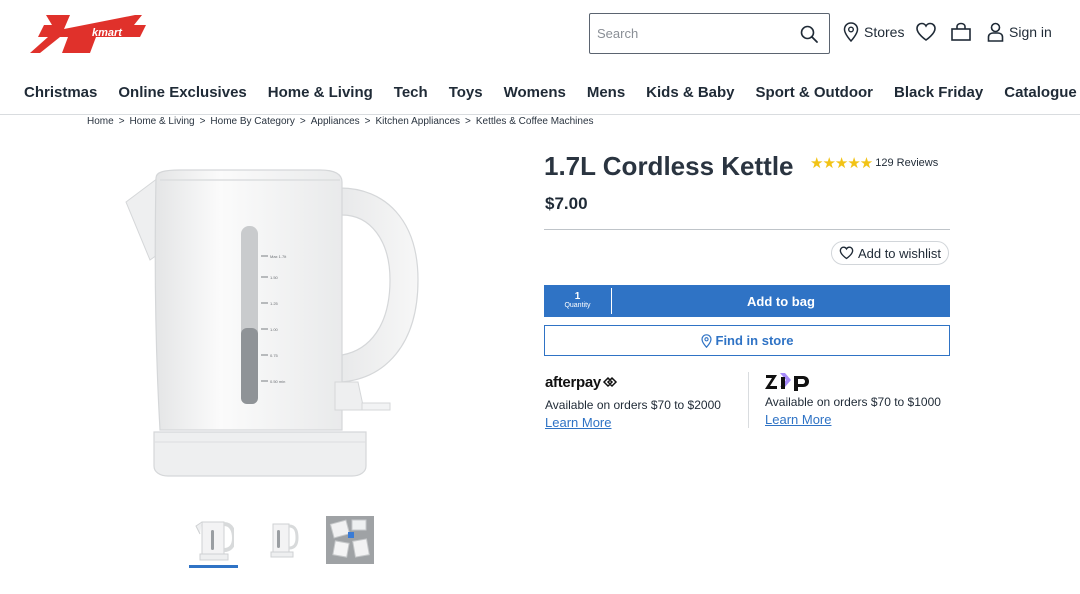  What do you see at coordinates (995, 32) in the screenshot?
I see `user-icon` at bounding box center [995, 32].